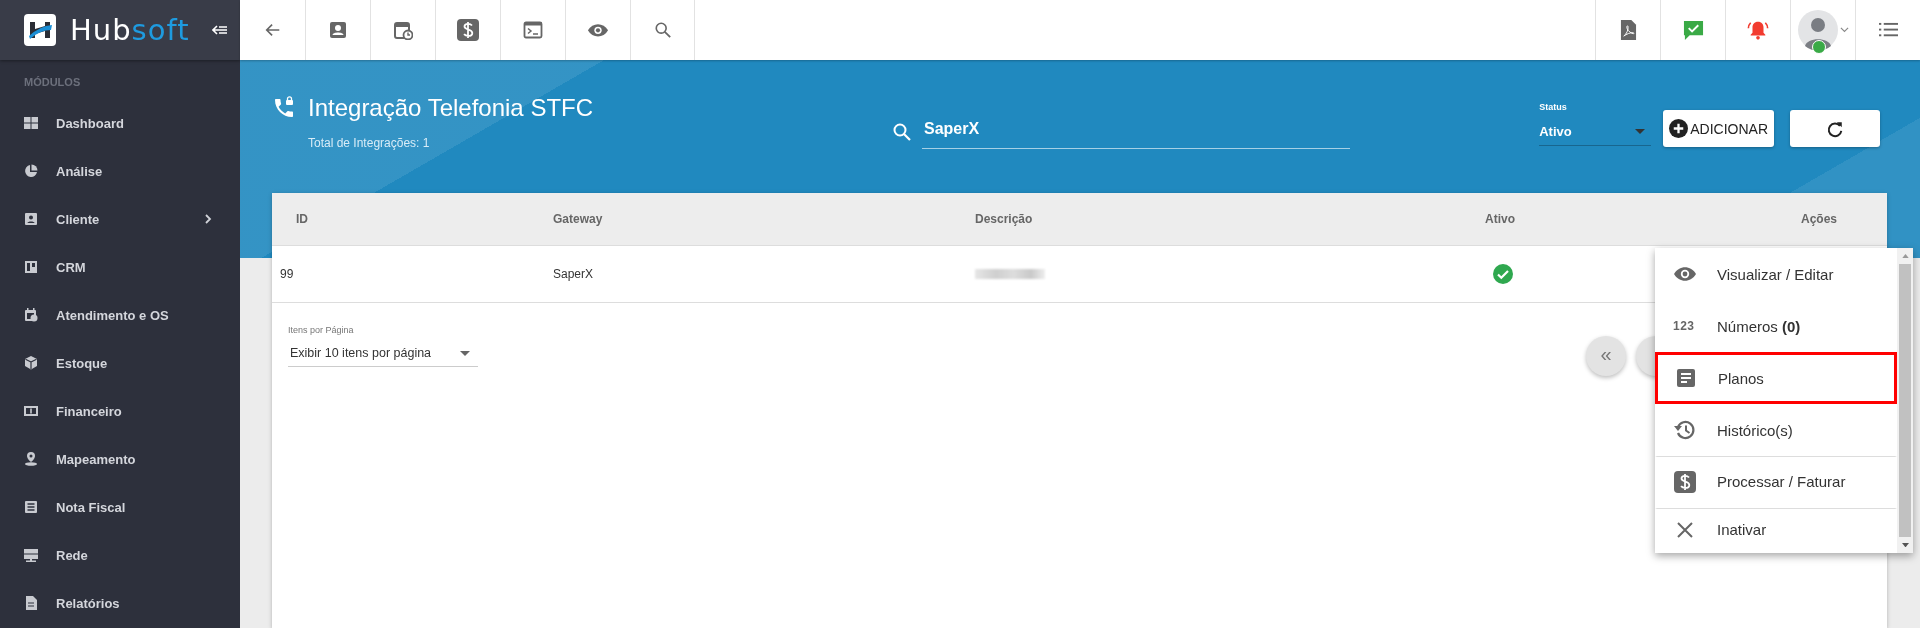 This screenshot has height=628, width=1920. What do you see at coordinates (1818, 219) in the screenshot?
I see `column-header: Ações` at bounding box center [1818, 219].